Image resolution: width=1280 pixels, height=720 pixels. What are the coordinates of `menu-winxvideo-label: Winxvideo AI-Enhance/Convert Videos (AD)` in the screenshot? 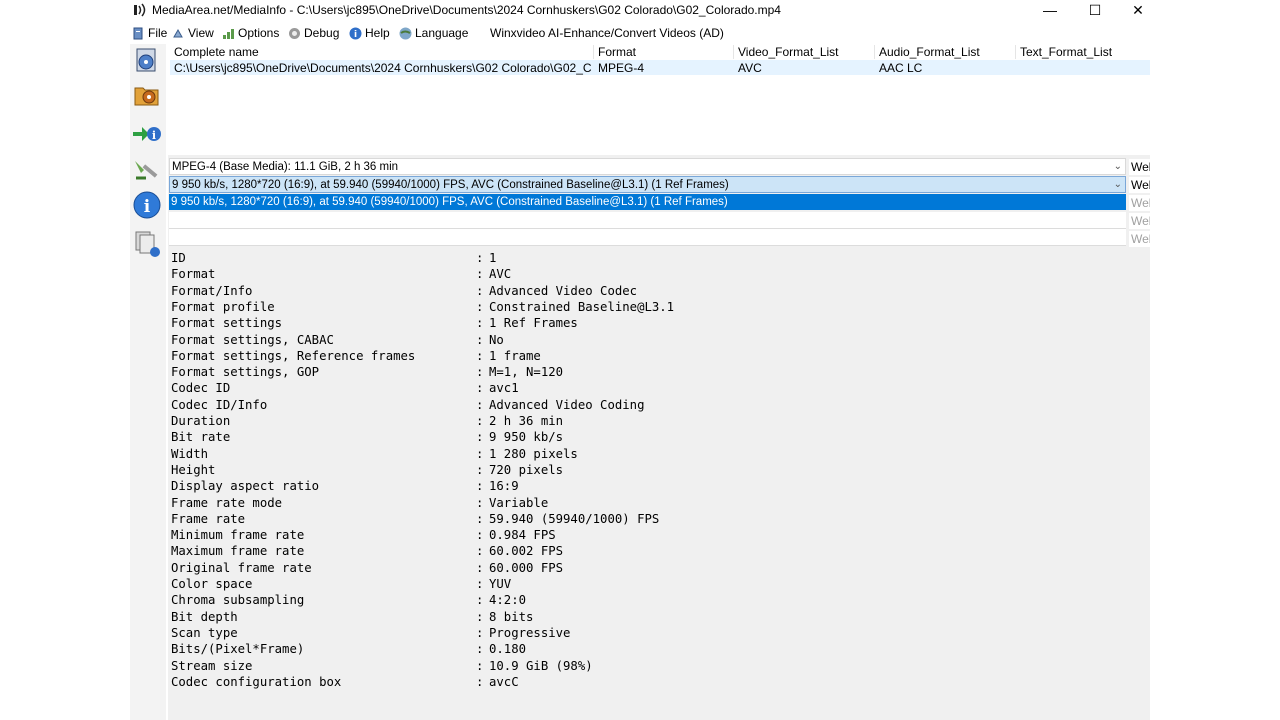 It's located at (607, 33).